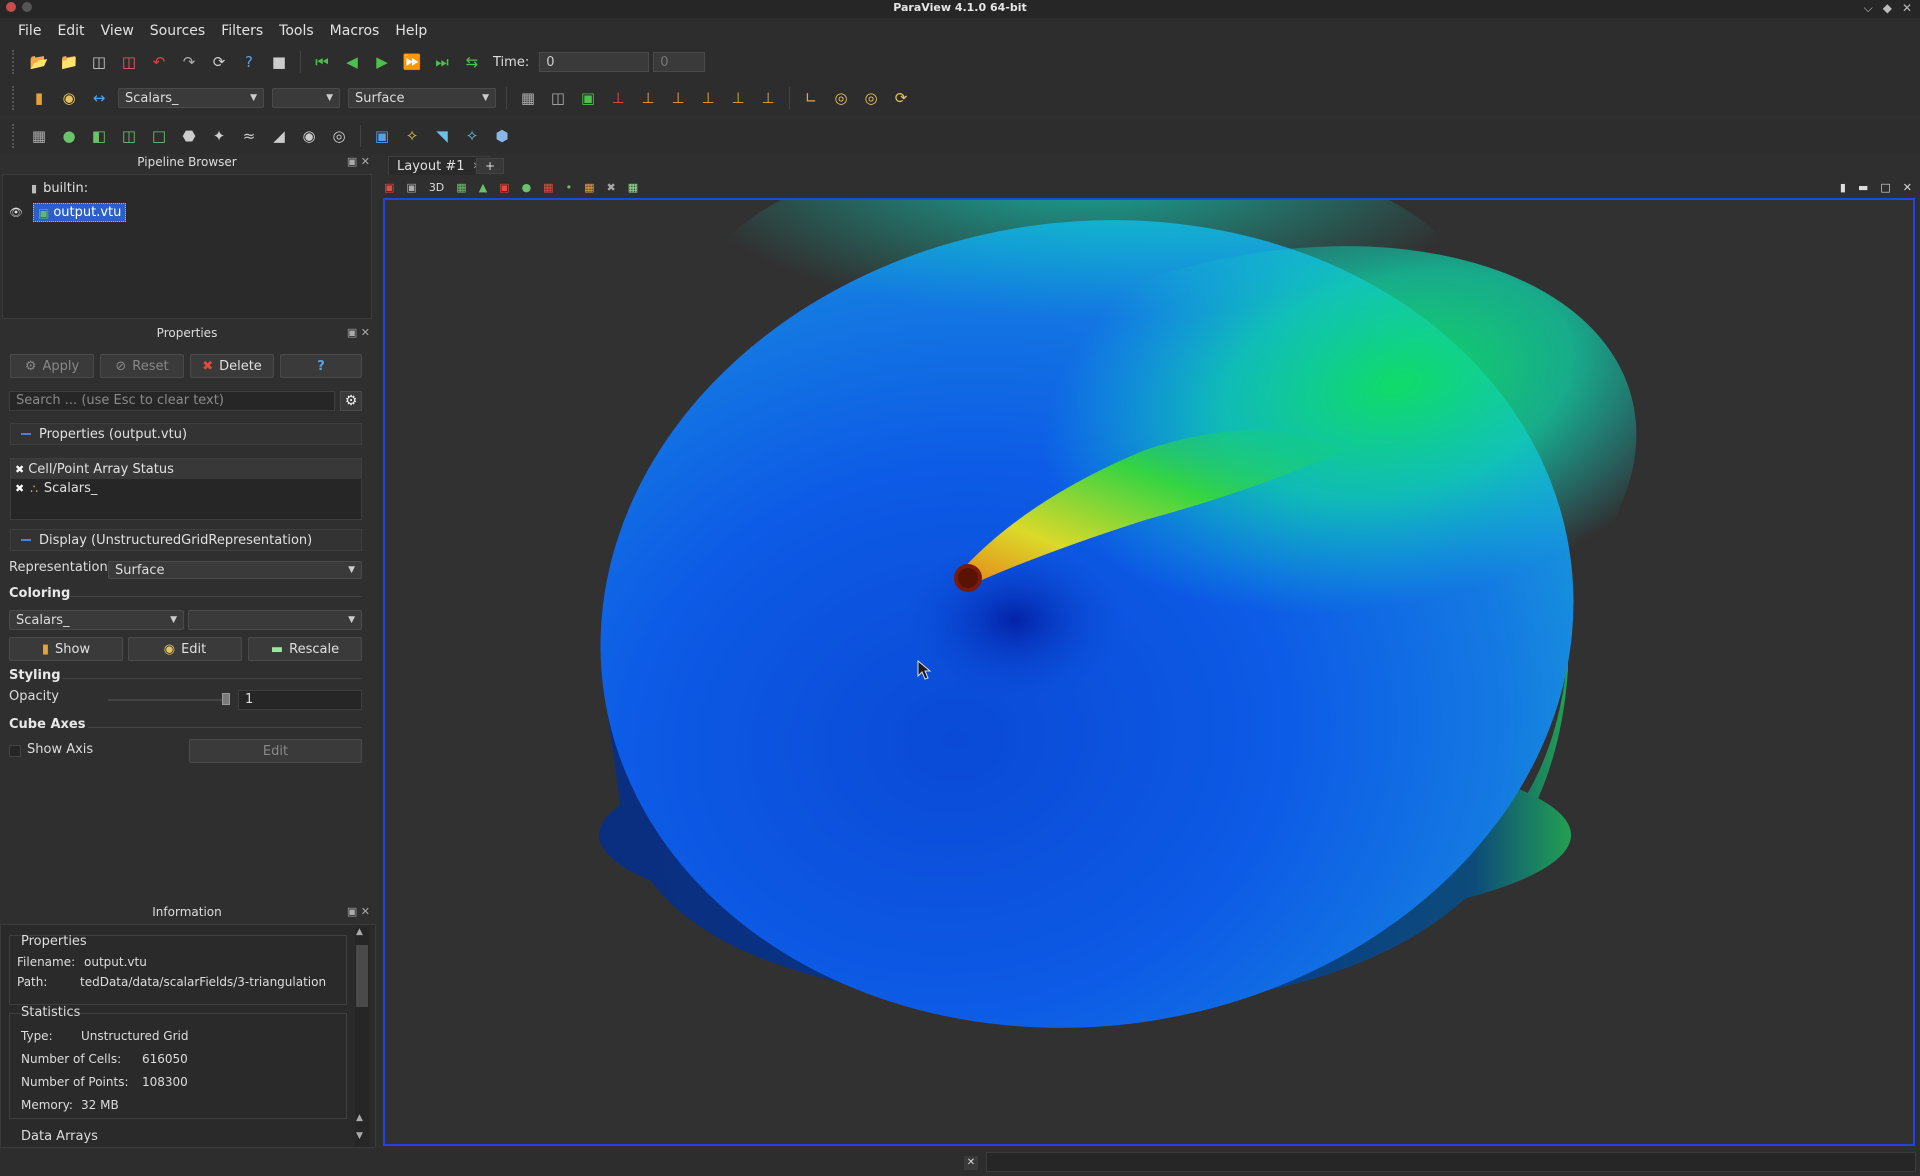  Describe the element at coordinates (442, 136) in the screenshot. I see `select-frustum-icon: ◥` at that location.